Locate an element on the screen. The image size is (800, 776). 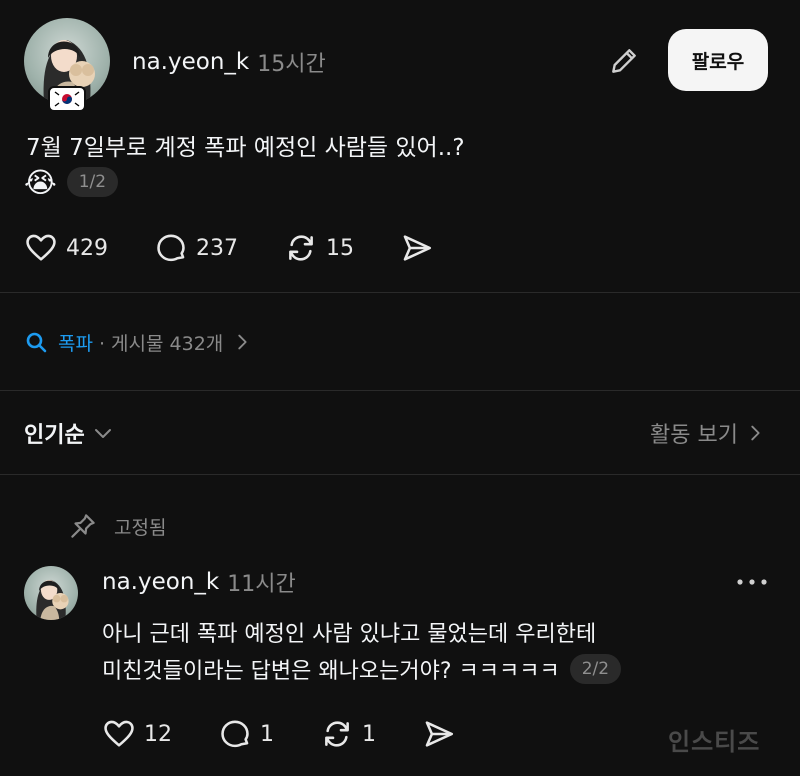
chevron-down-icon is located at coordinates (102, 433).